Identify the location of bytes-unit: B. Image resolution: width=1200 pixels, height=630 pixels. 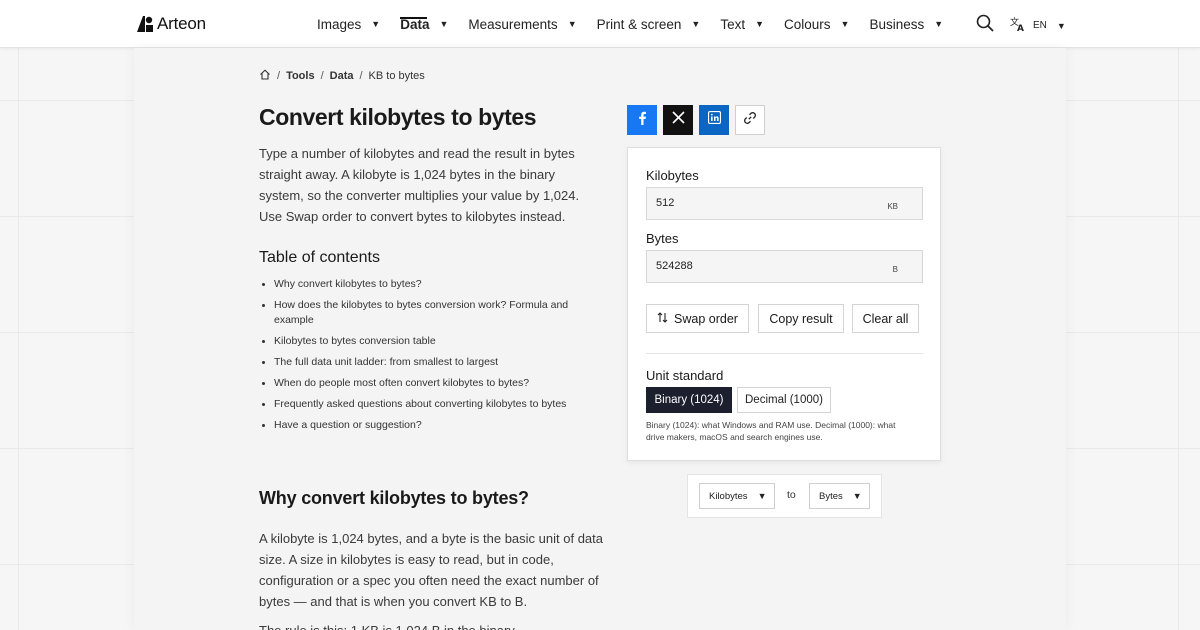
(895, 269).